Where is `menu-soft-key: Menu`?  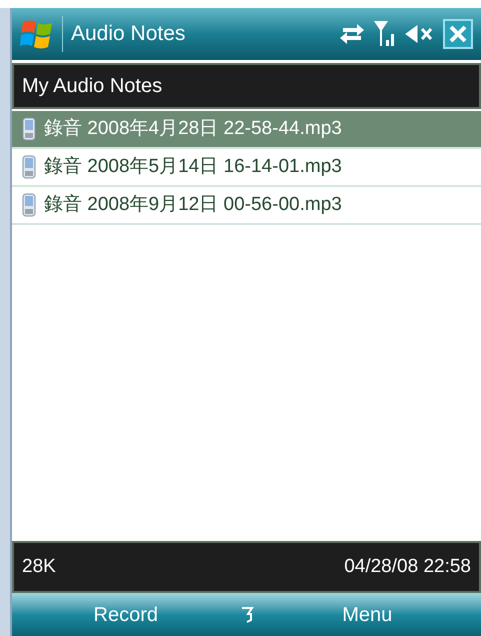 menu-soft-key: Menu is located at coordinates (367, 615).